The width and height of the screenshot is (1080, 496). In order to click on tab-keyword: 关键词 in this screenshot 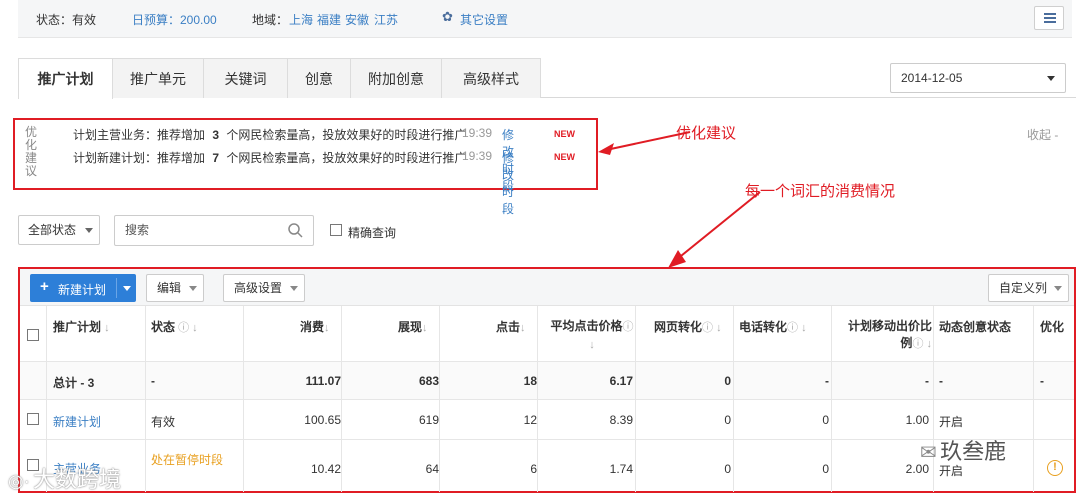, I will do `click(245, 78)`.